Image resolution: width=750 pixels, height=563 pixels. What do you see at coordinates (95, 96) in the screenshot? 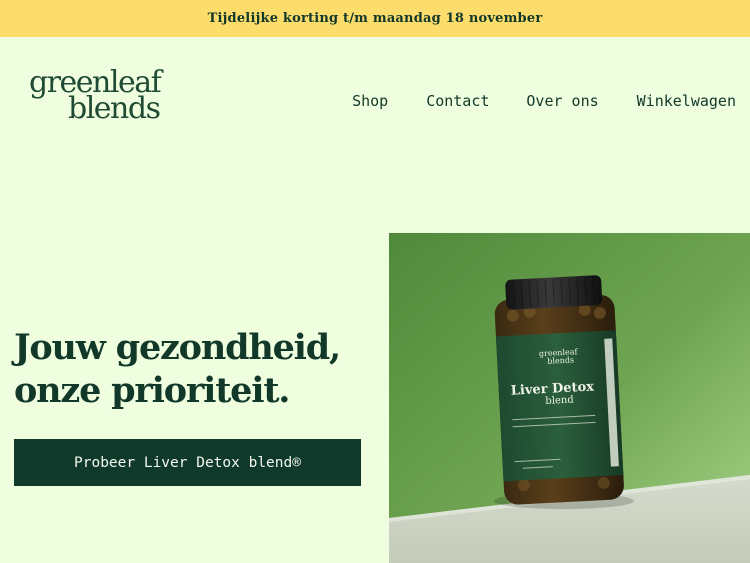
I see `brand-logo: greenleaf blends` at bounding box center [95, 96].